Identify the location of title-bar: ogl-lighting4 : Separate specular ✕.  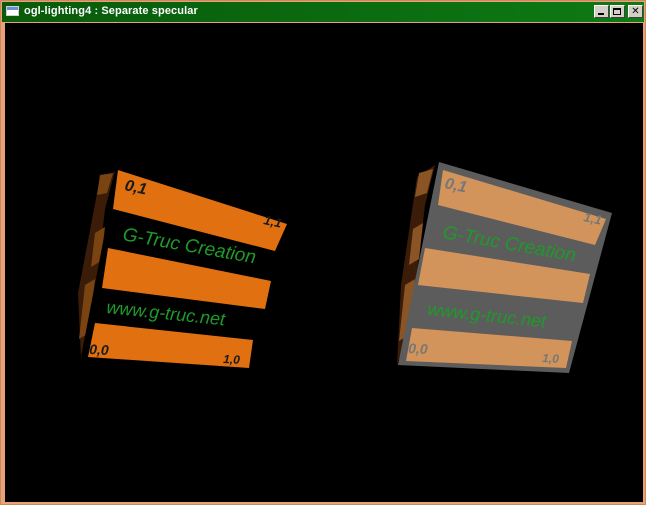
(323, 12).